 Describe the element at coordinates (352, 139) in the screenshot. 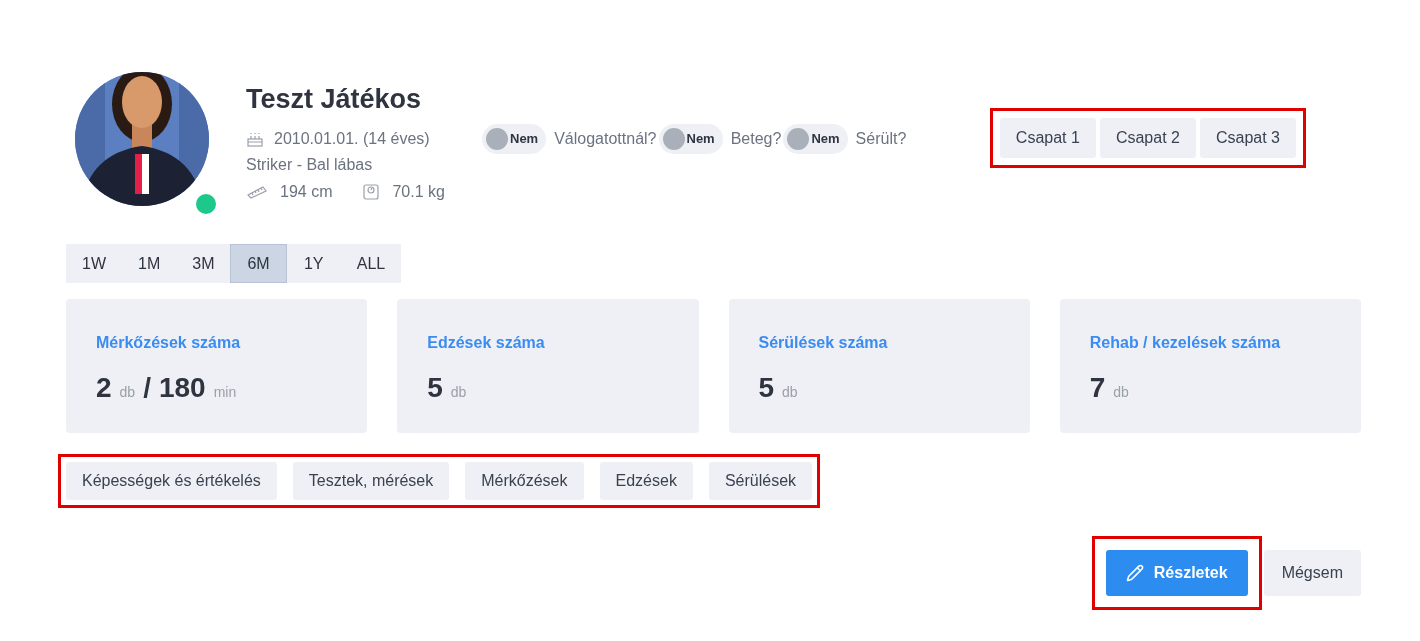

I see `birth-date: 2010.01.01. (14 éves)` at that location.